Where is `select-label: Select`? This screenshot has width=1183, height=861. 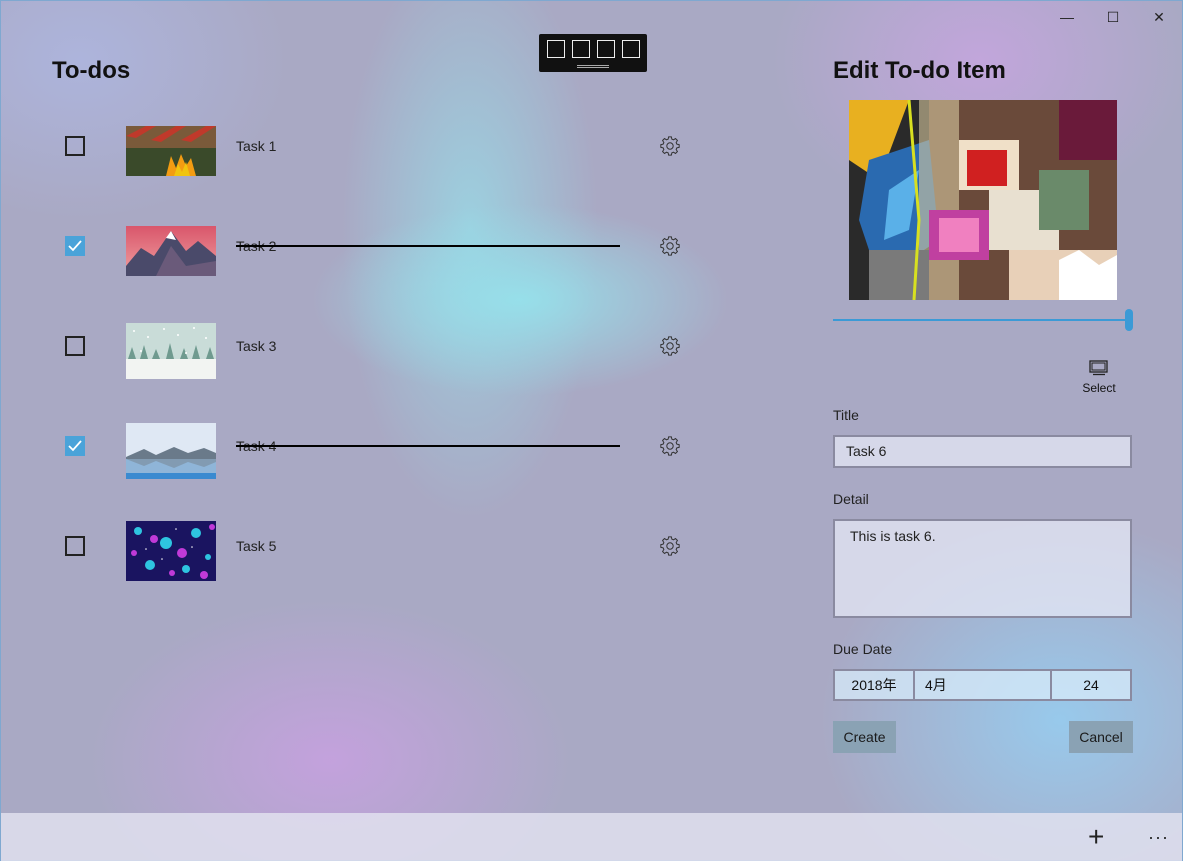 select-label: Select is located at coordinates (1099, 388).